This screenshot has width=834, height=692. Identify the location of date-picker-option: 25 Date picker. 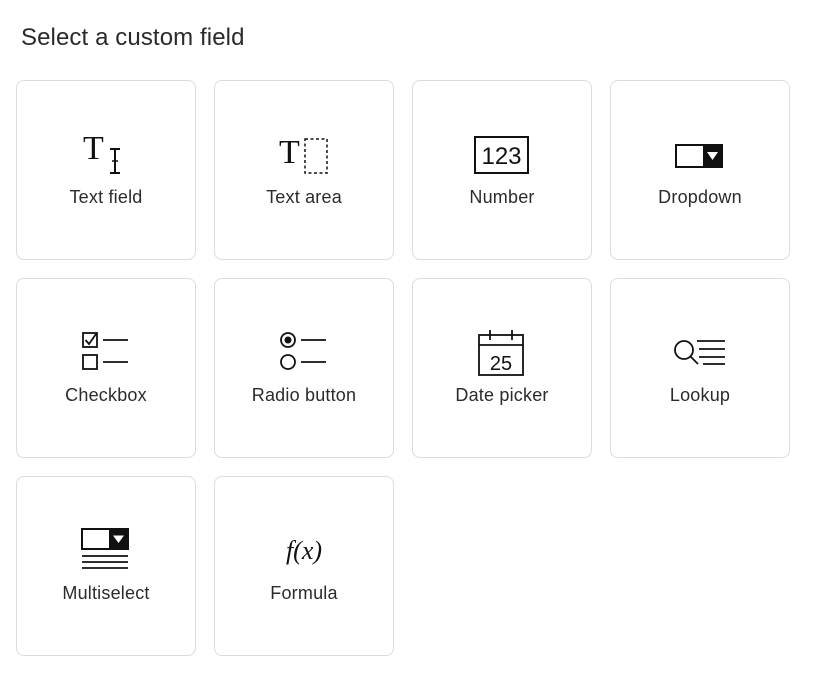
(502, 368).